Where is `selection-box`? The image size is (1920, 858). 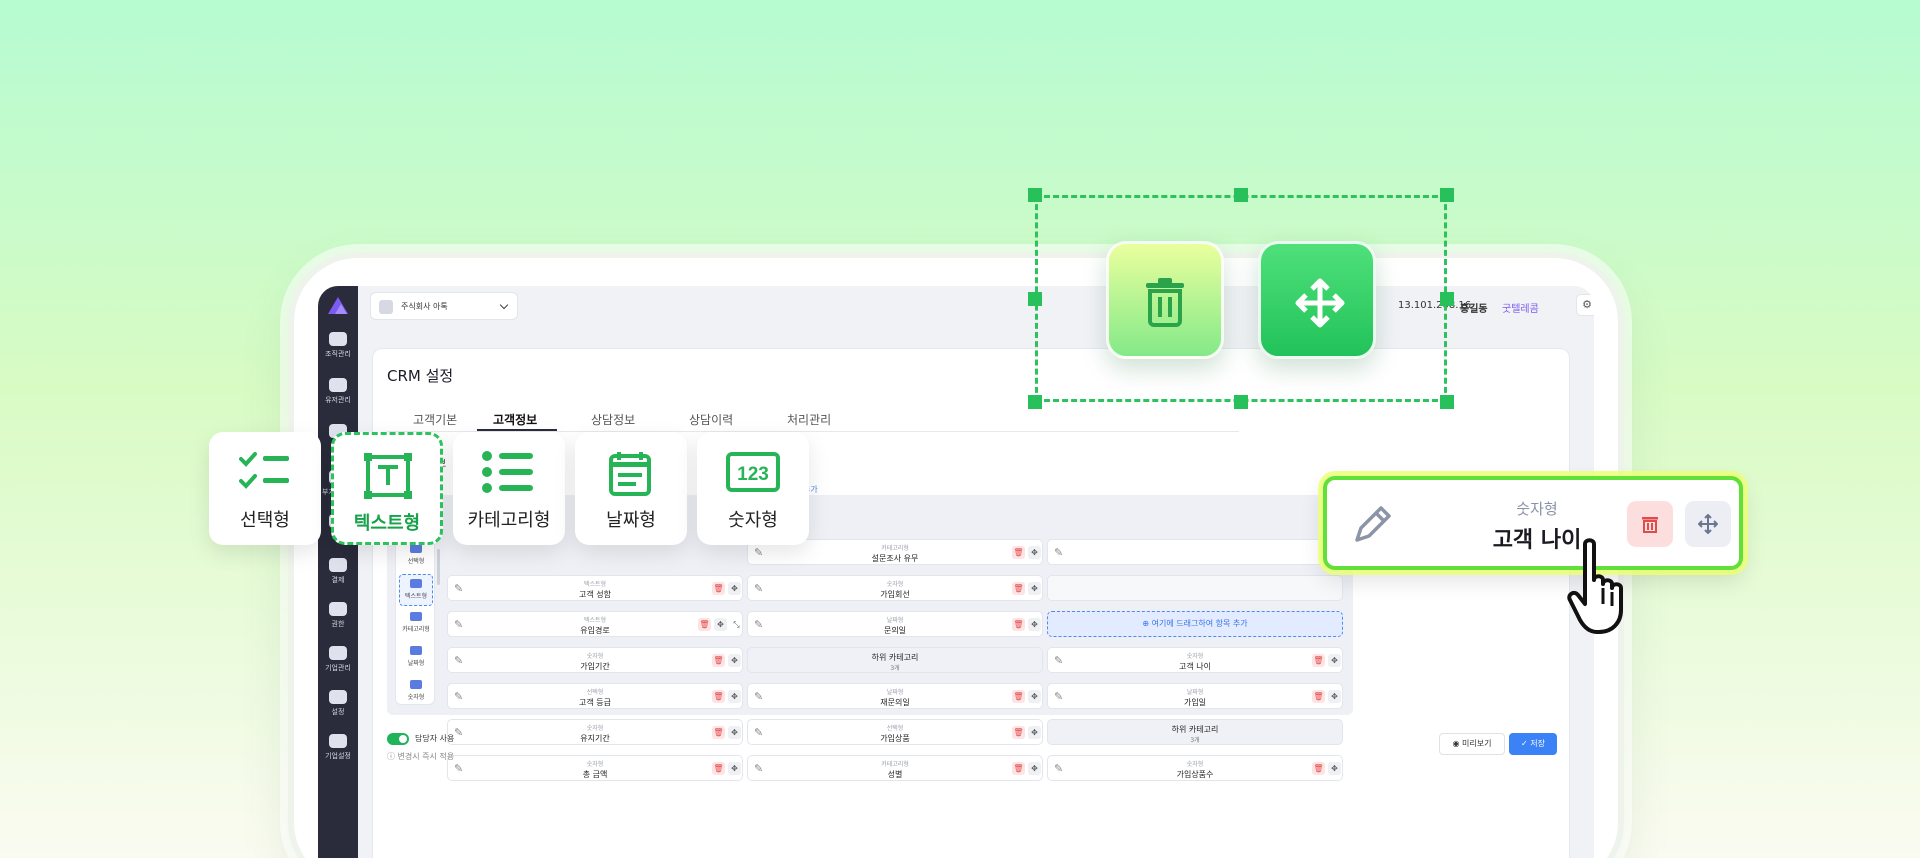 selection-box is located at coordinates (1241, 298).